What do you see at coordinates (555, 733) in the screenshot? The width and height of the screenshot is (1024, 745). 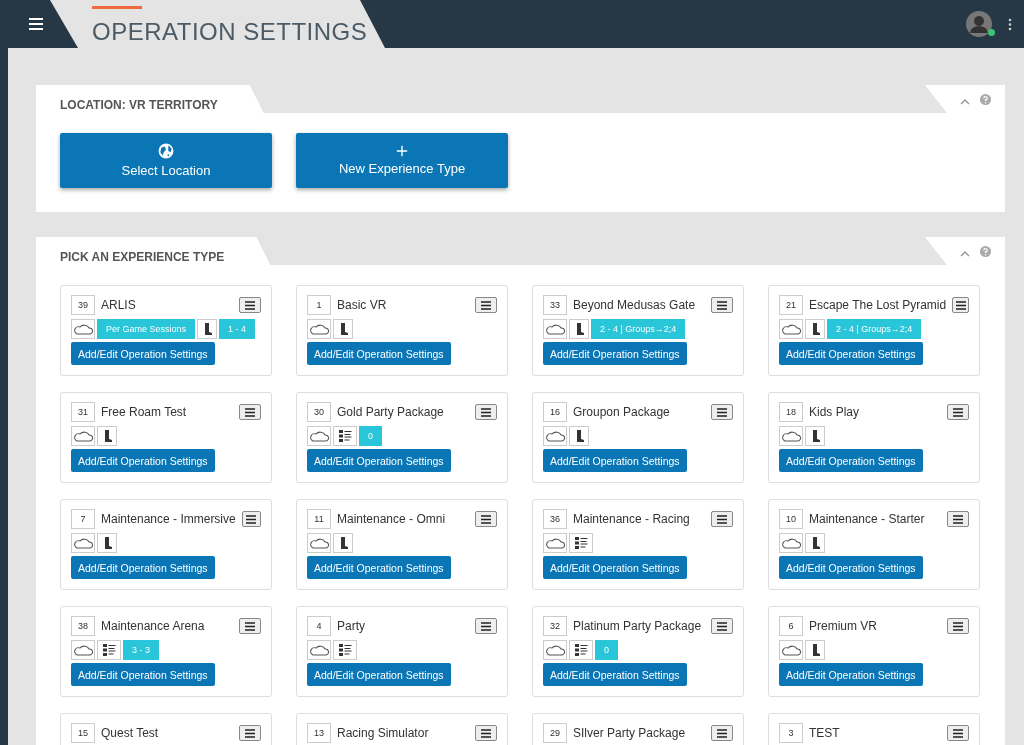 I see `id-field: 29` at bounding box center [555, 733].